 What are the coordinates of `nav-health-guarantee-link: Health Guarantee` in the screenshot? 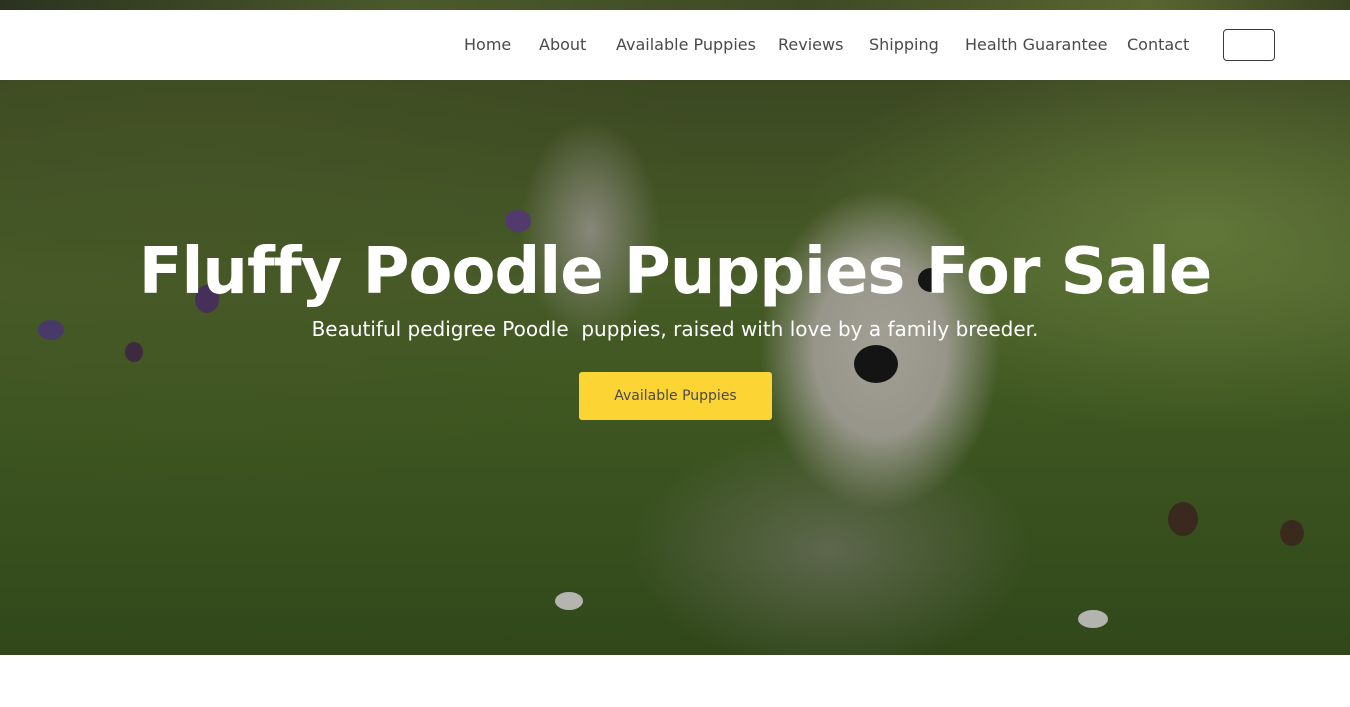 It's located at (1036, 45).